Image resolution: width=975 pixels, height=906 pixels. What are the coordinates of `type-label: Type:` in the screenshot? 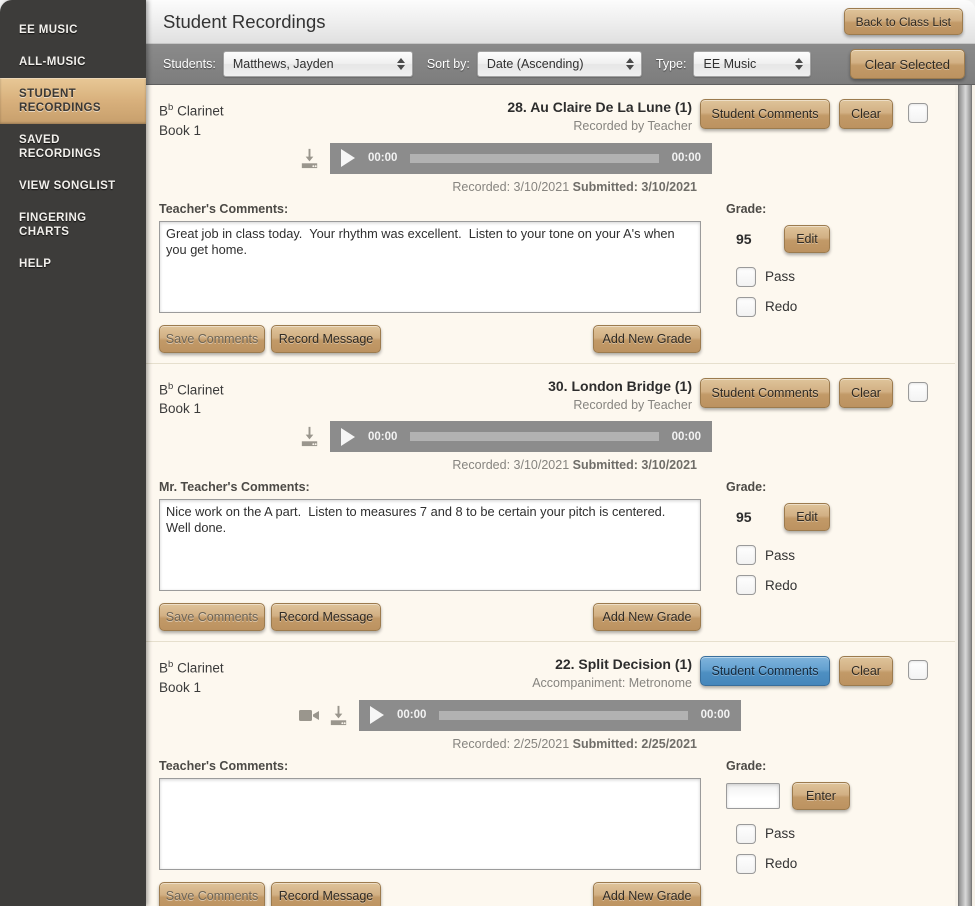 It's located at (671, 64).